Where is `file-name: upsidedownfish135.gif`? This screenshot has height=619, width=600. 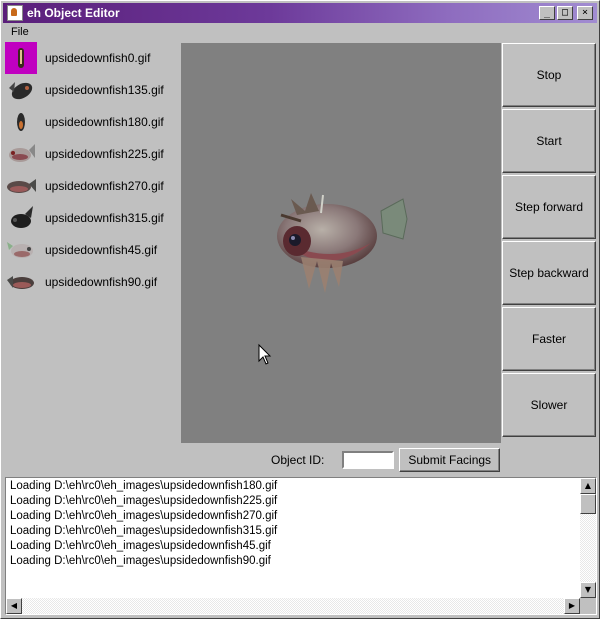 file-name: upsidedownfish135.gif is located at coordinates (104, 90).